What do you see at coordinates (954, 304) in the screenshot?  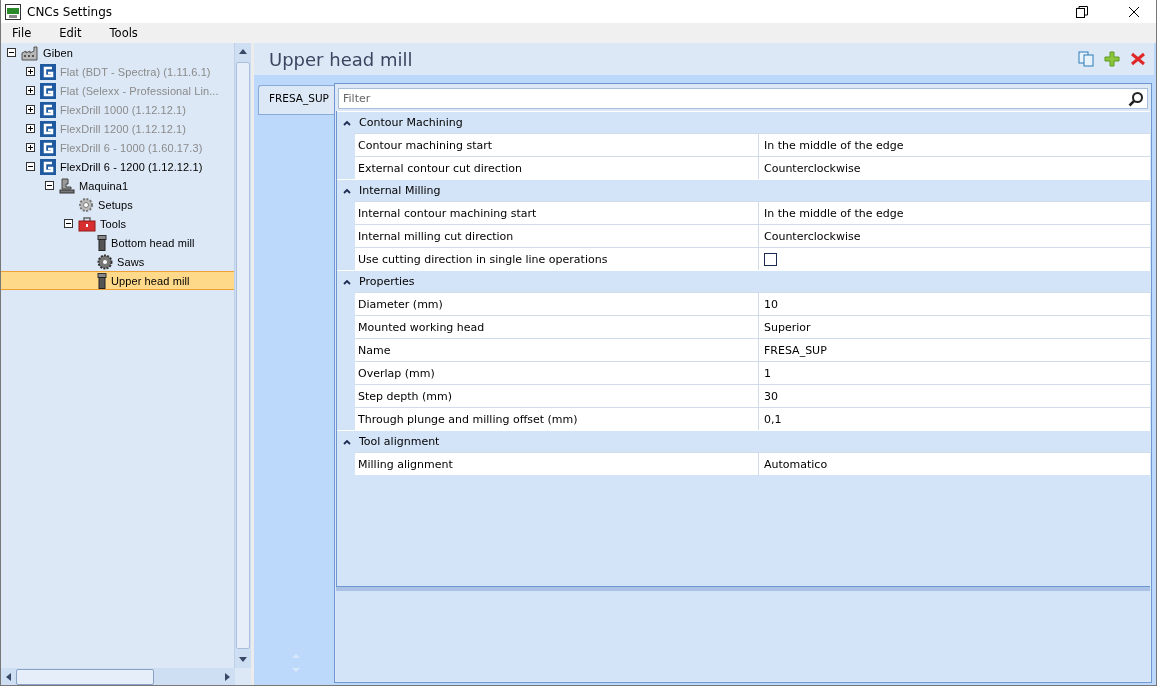 I see `property-value: 10` at bounding box center [954, 304].